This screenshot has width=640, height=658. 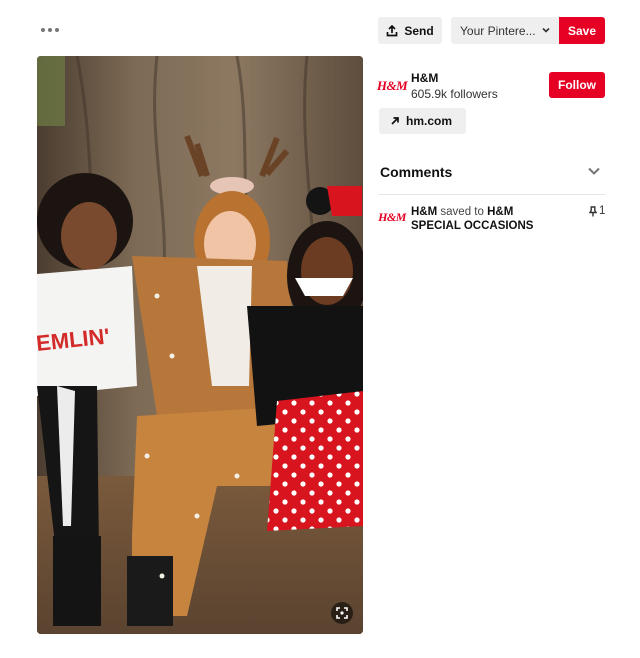 What do you see at coordinates (419, 30) in the screenshot?
I see `send-button-label: Send` at bounding box center [419, 30].